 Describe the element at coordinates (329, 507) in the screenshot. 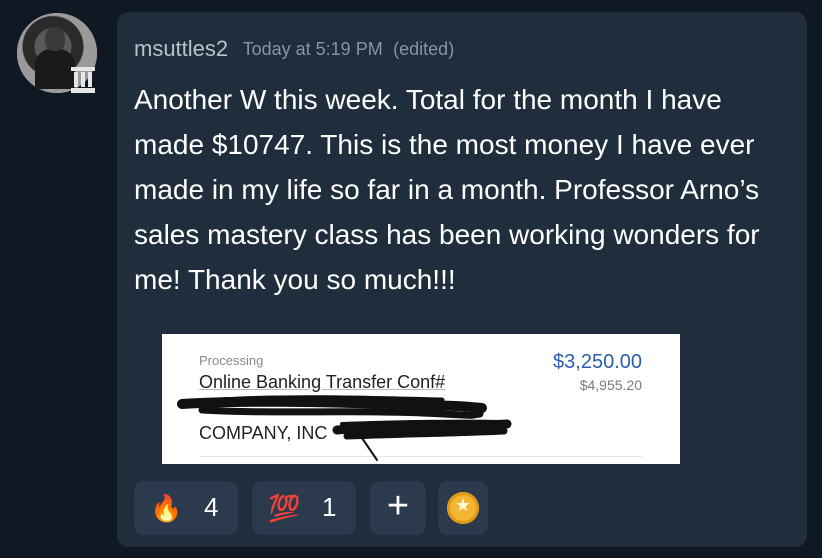

I see `reaction-count: 1` at that location.